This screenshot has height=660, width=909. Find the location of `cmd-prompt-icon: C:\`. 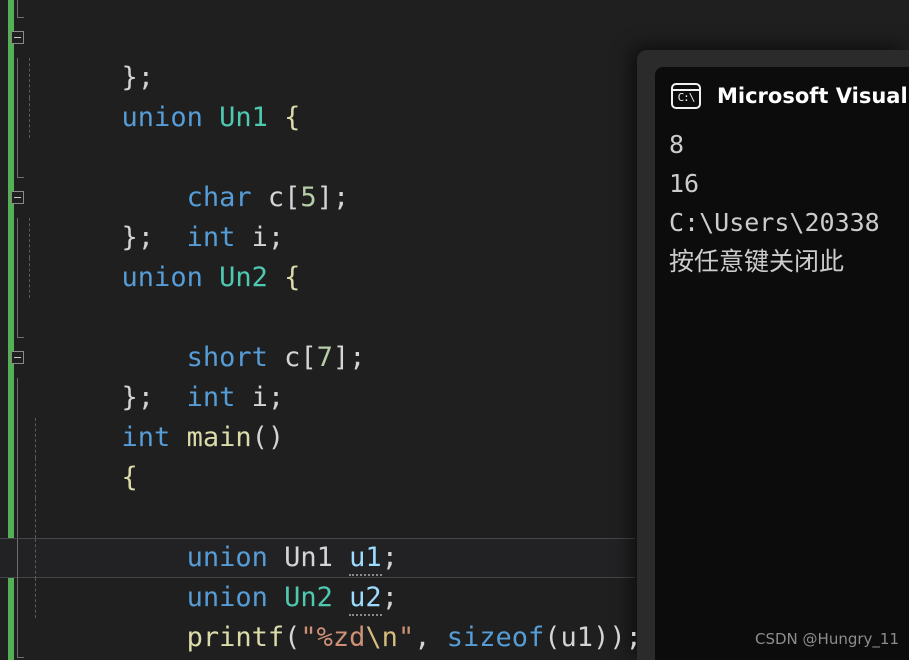

cmd-prompt-icon: C:\ is located at coordinates (686, 96).